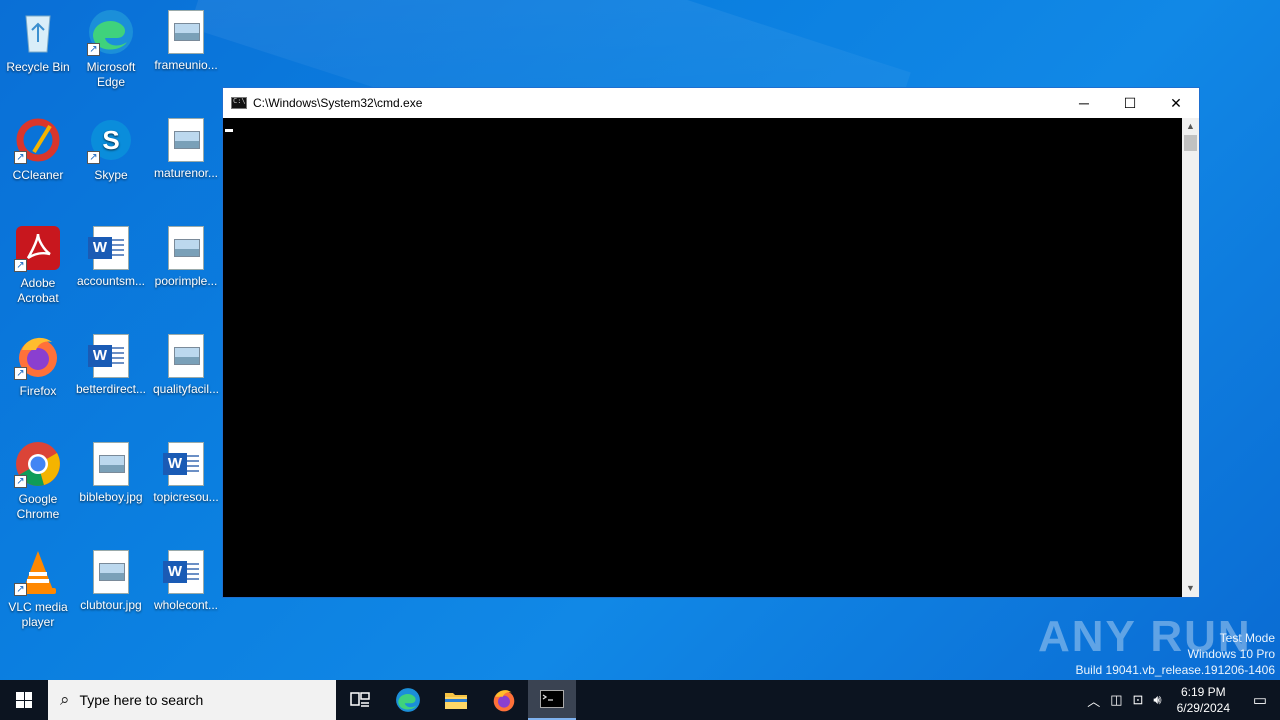 This screenshot has height=720, width=1280. I want to click on chevron-up-icon: ︿, so click(1093, 700).